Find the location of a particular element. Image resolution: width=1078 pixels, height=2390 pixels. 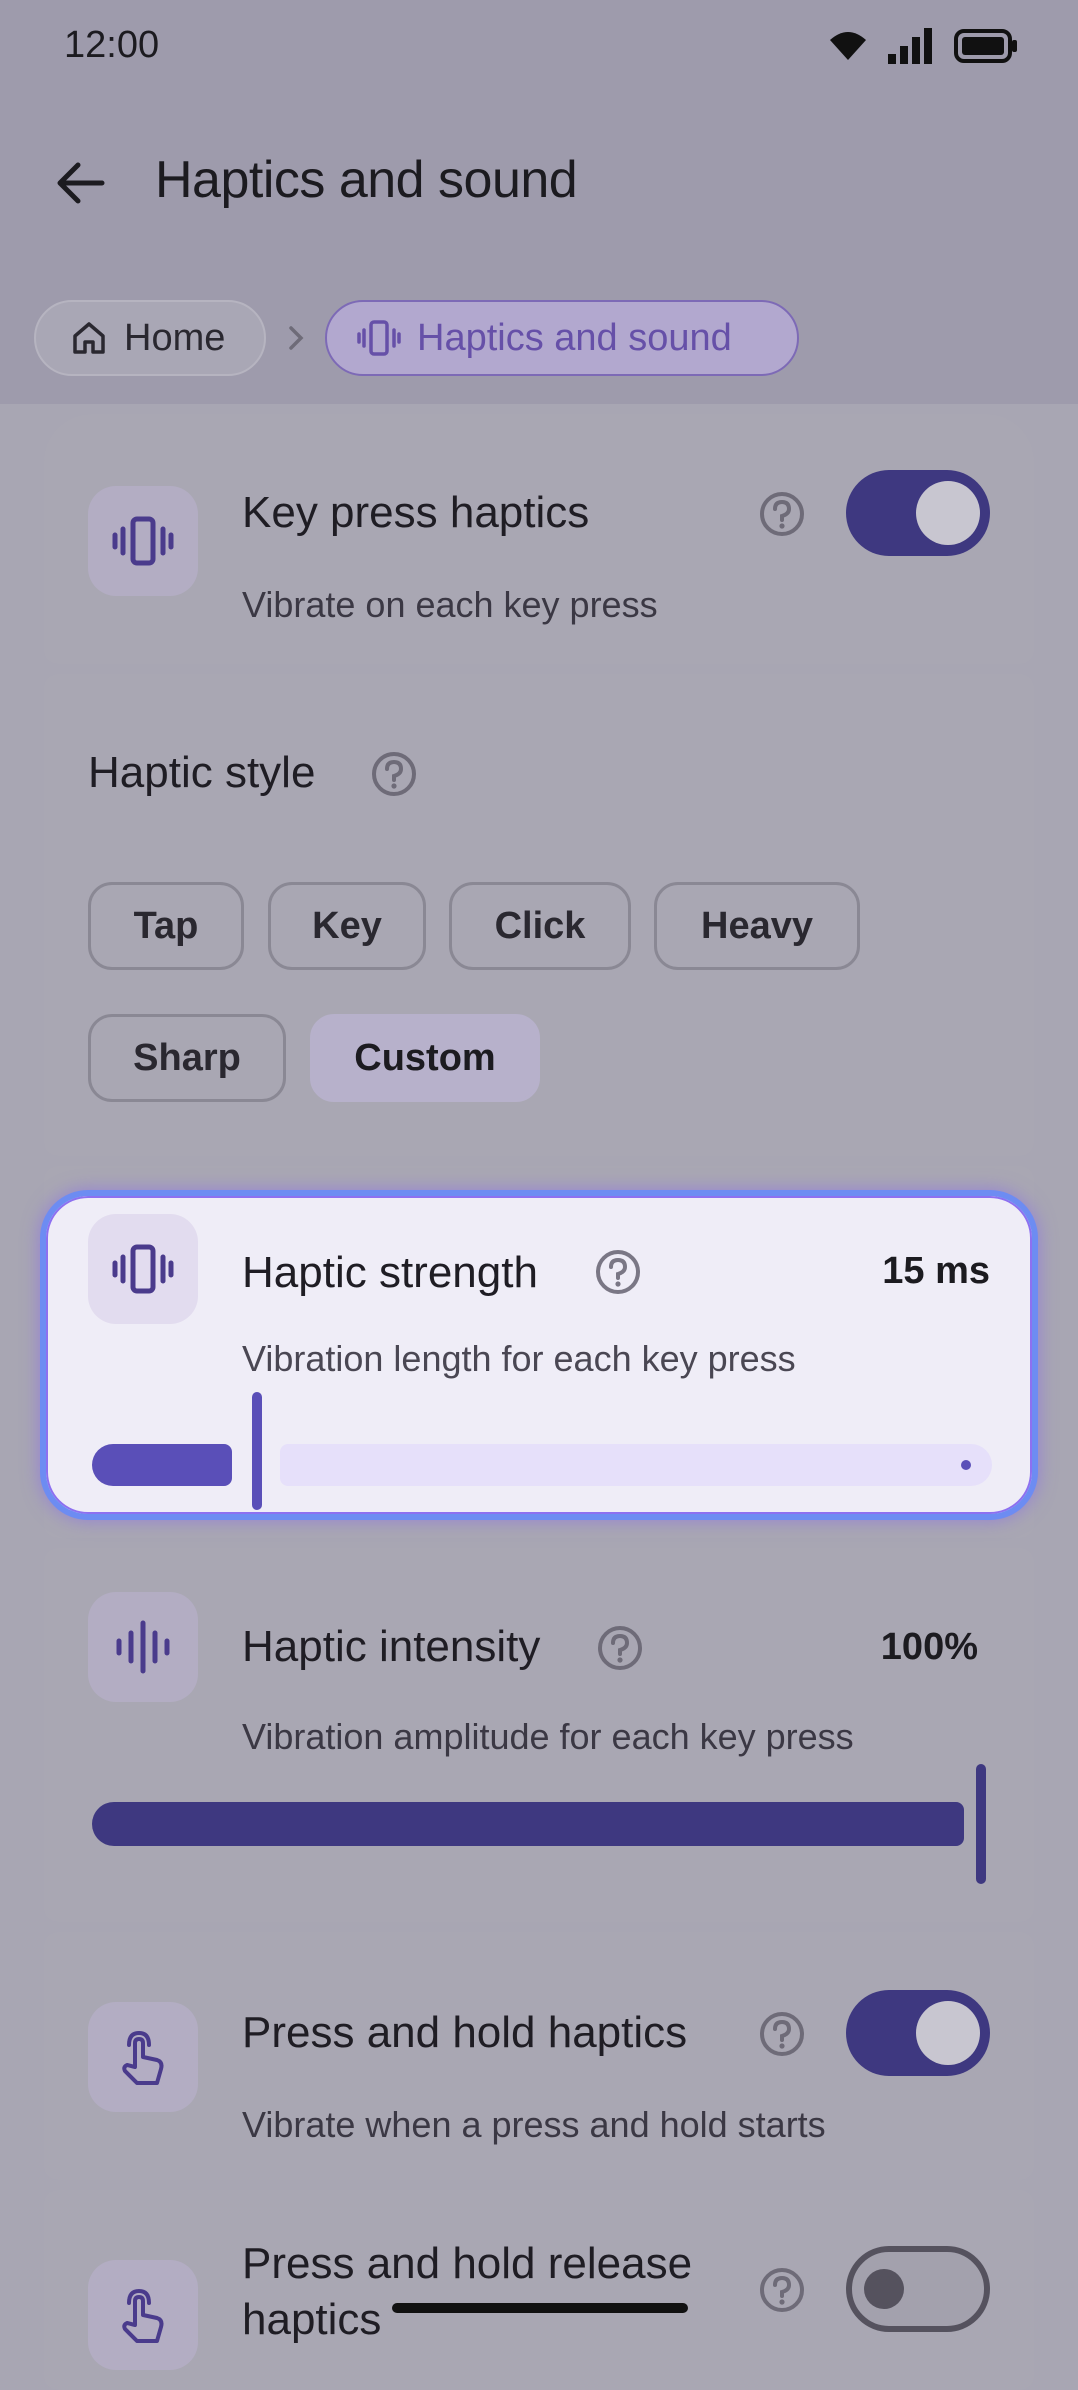

back-arrow-icon is located at coordinates (80, 183).